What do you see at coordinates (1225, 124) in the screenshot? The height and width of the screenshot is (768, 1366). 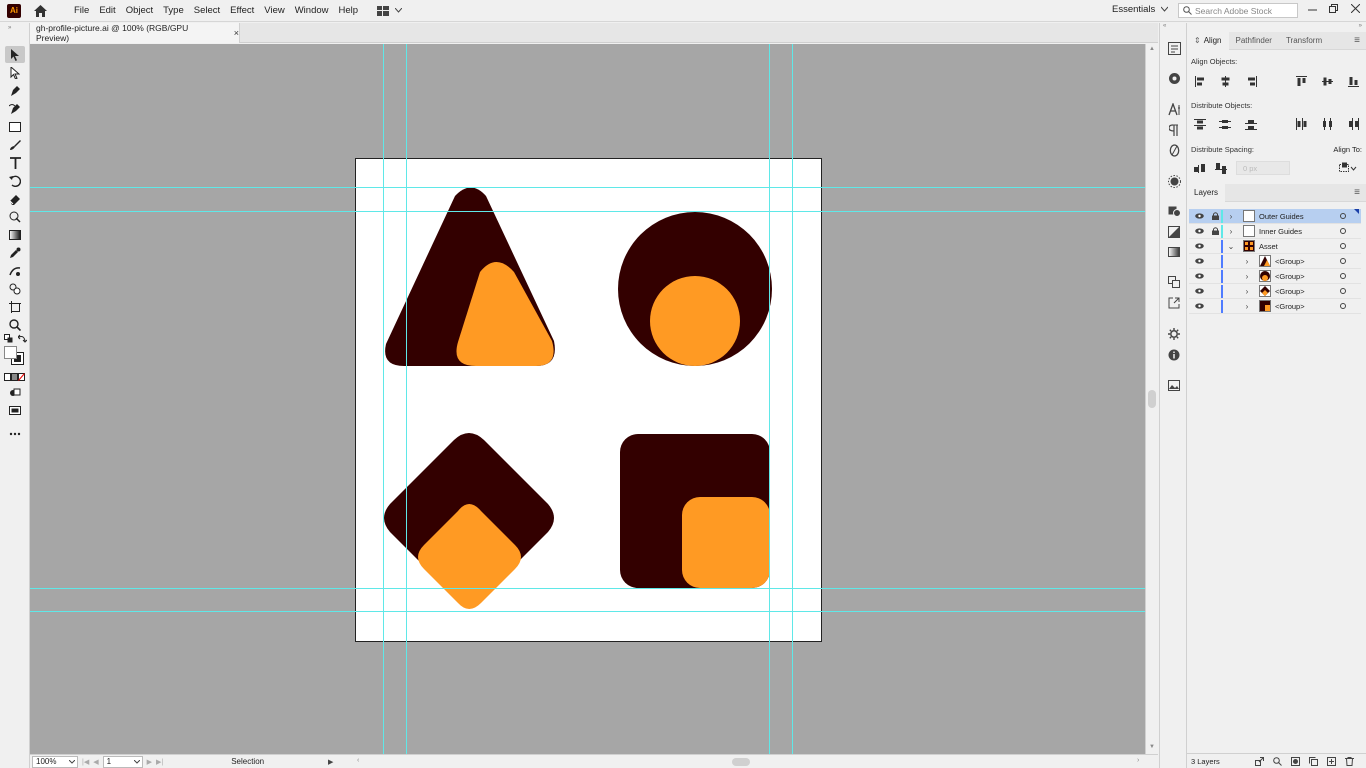 I see `distribute-v-center-button` at bounding box center [1225, 124].